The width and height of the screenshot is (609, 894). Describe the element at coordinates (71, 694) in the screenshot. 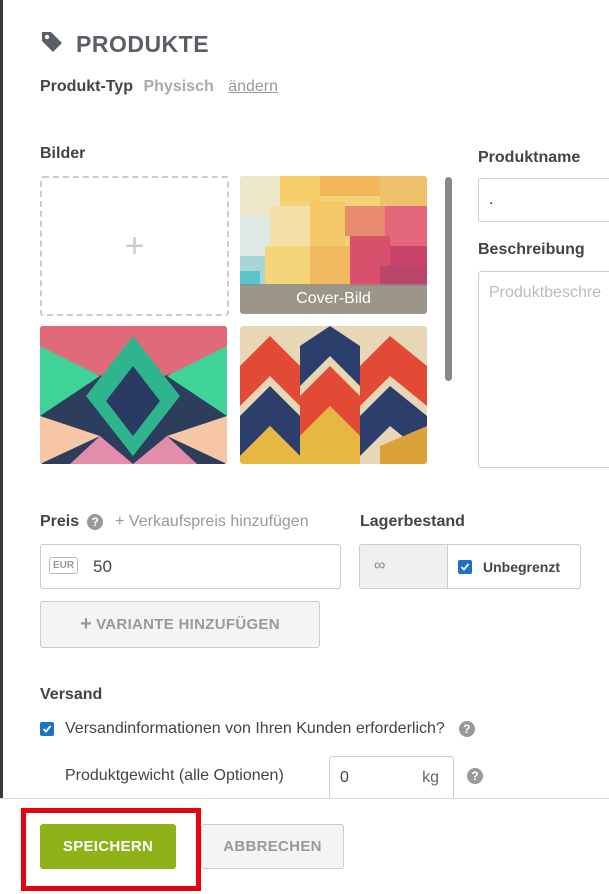

I see `shipping-label: Versand` at that location.